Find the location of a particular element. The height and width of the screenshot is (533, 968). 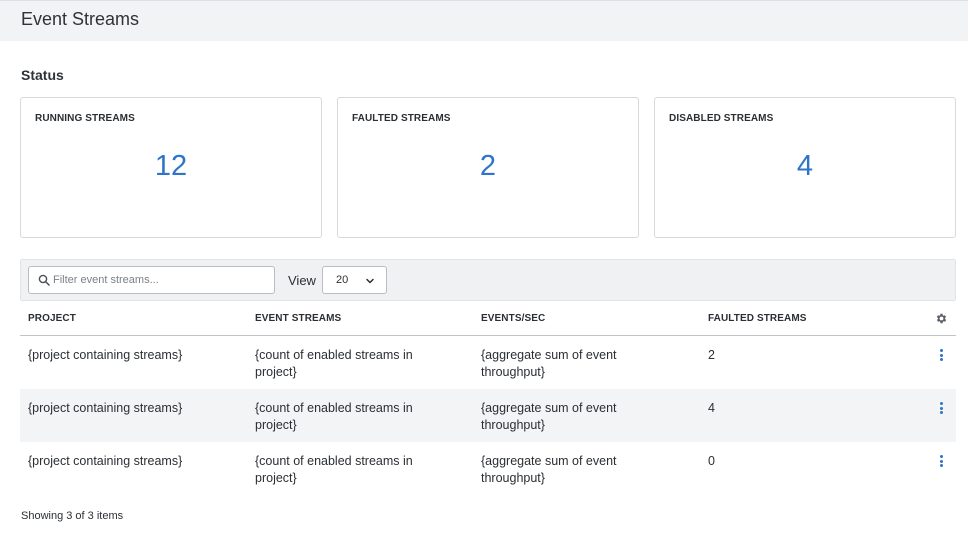

search-box is located at coordinates (151, 280).